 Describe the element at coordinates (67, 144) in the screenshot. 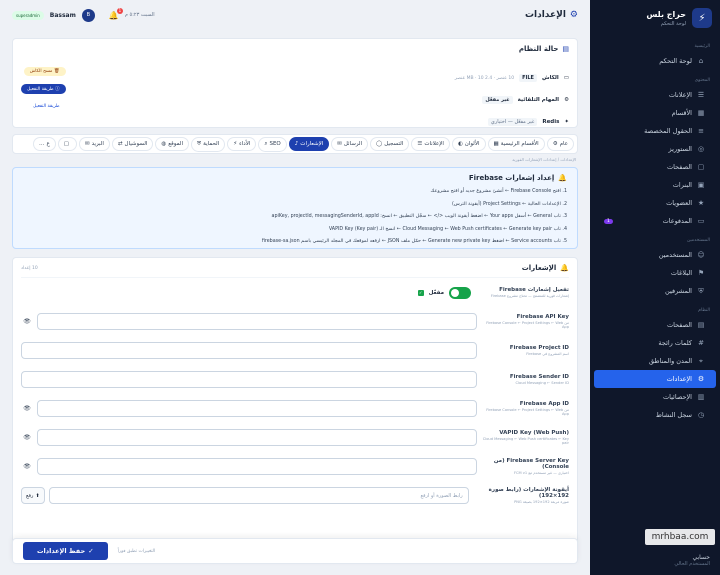

I see `tab-item: ▢` at that location.